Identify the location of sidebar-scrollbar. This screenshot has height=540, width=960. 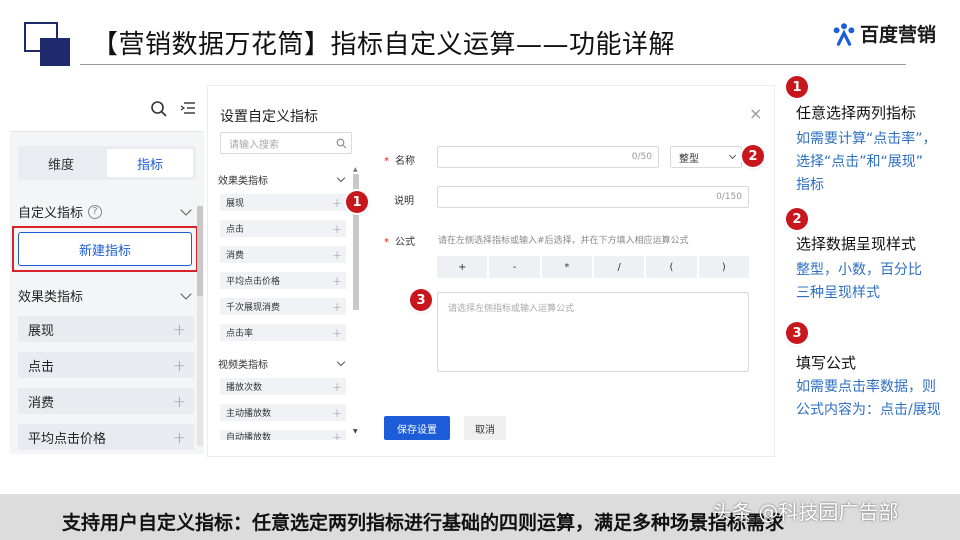
(200, 326).